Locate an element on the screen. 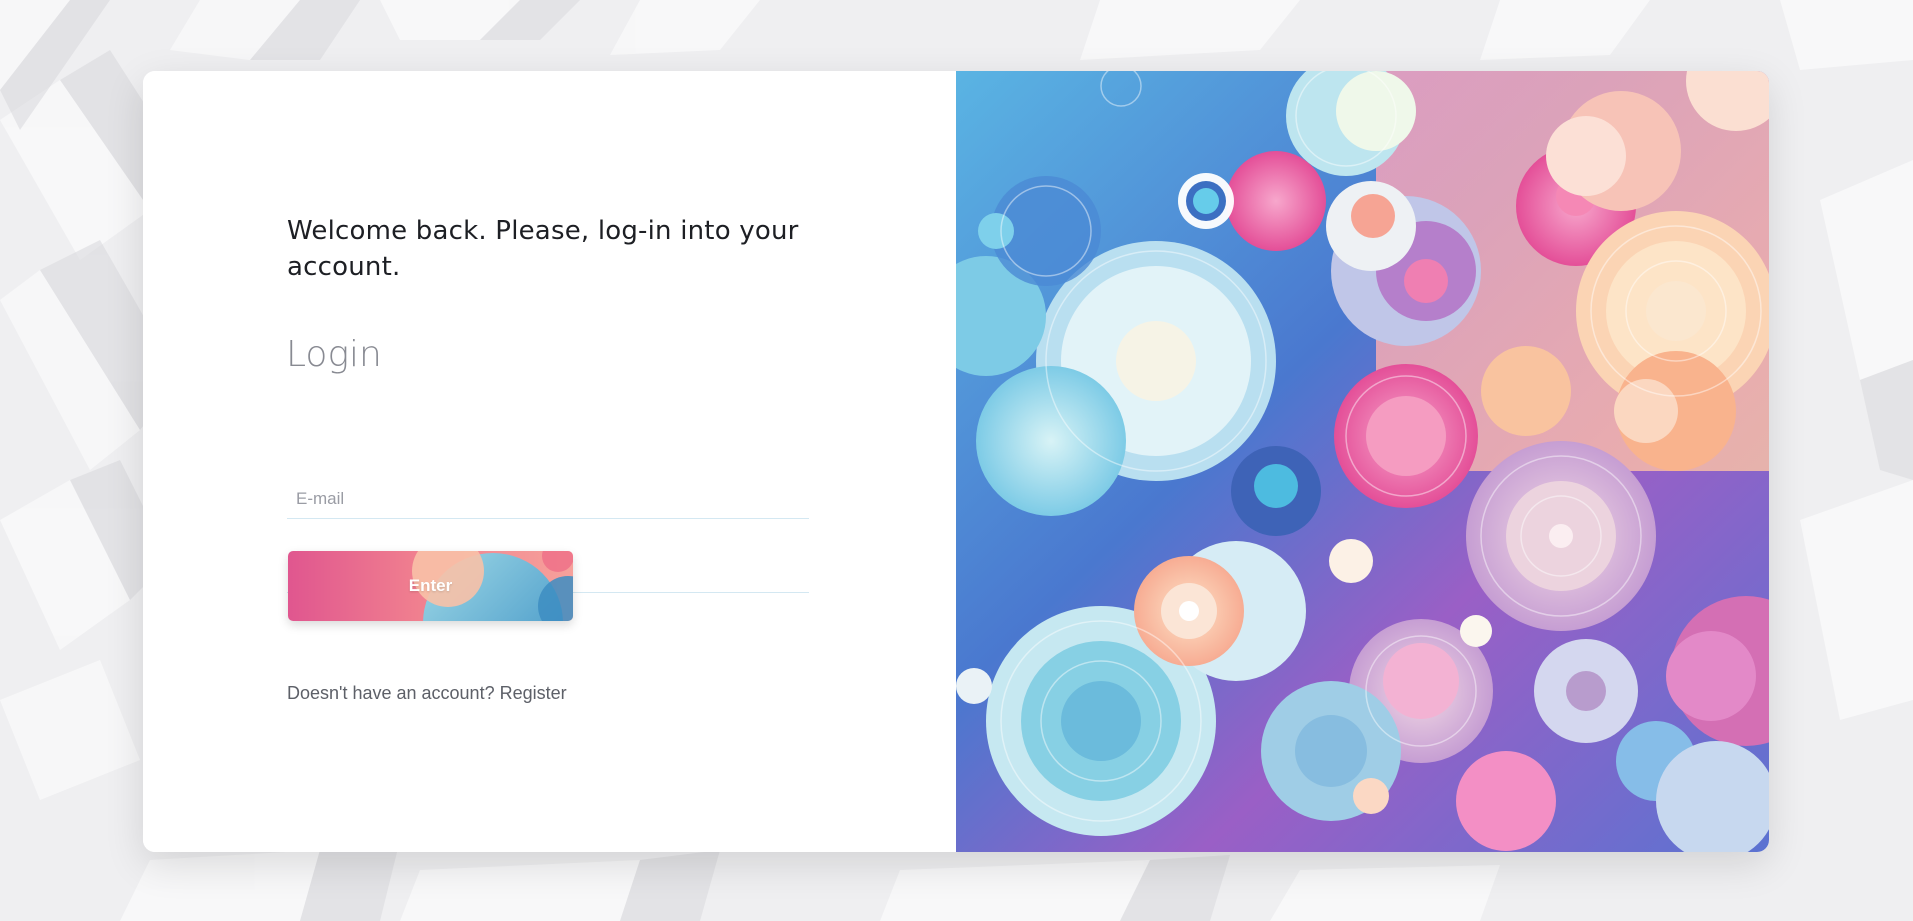 The height and width of the screenshot is (921, 1913). register-prompt: Doesn't have an account? is located at coordinates (391, 693).